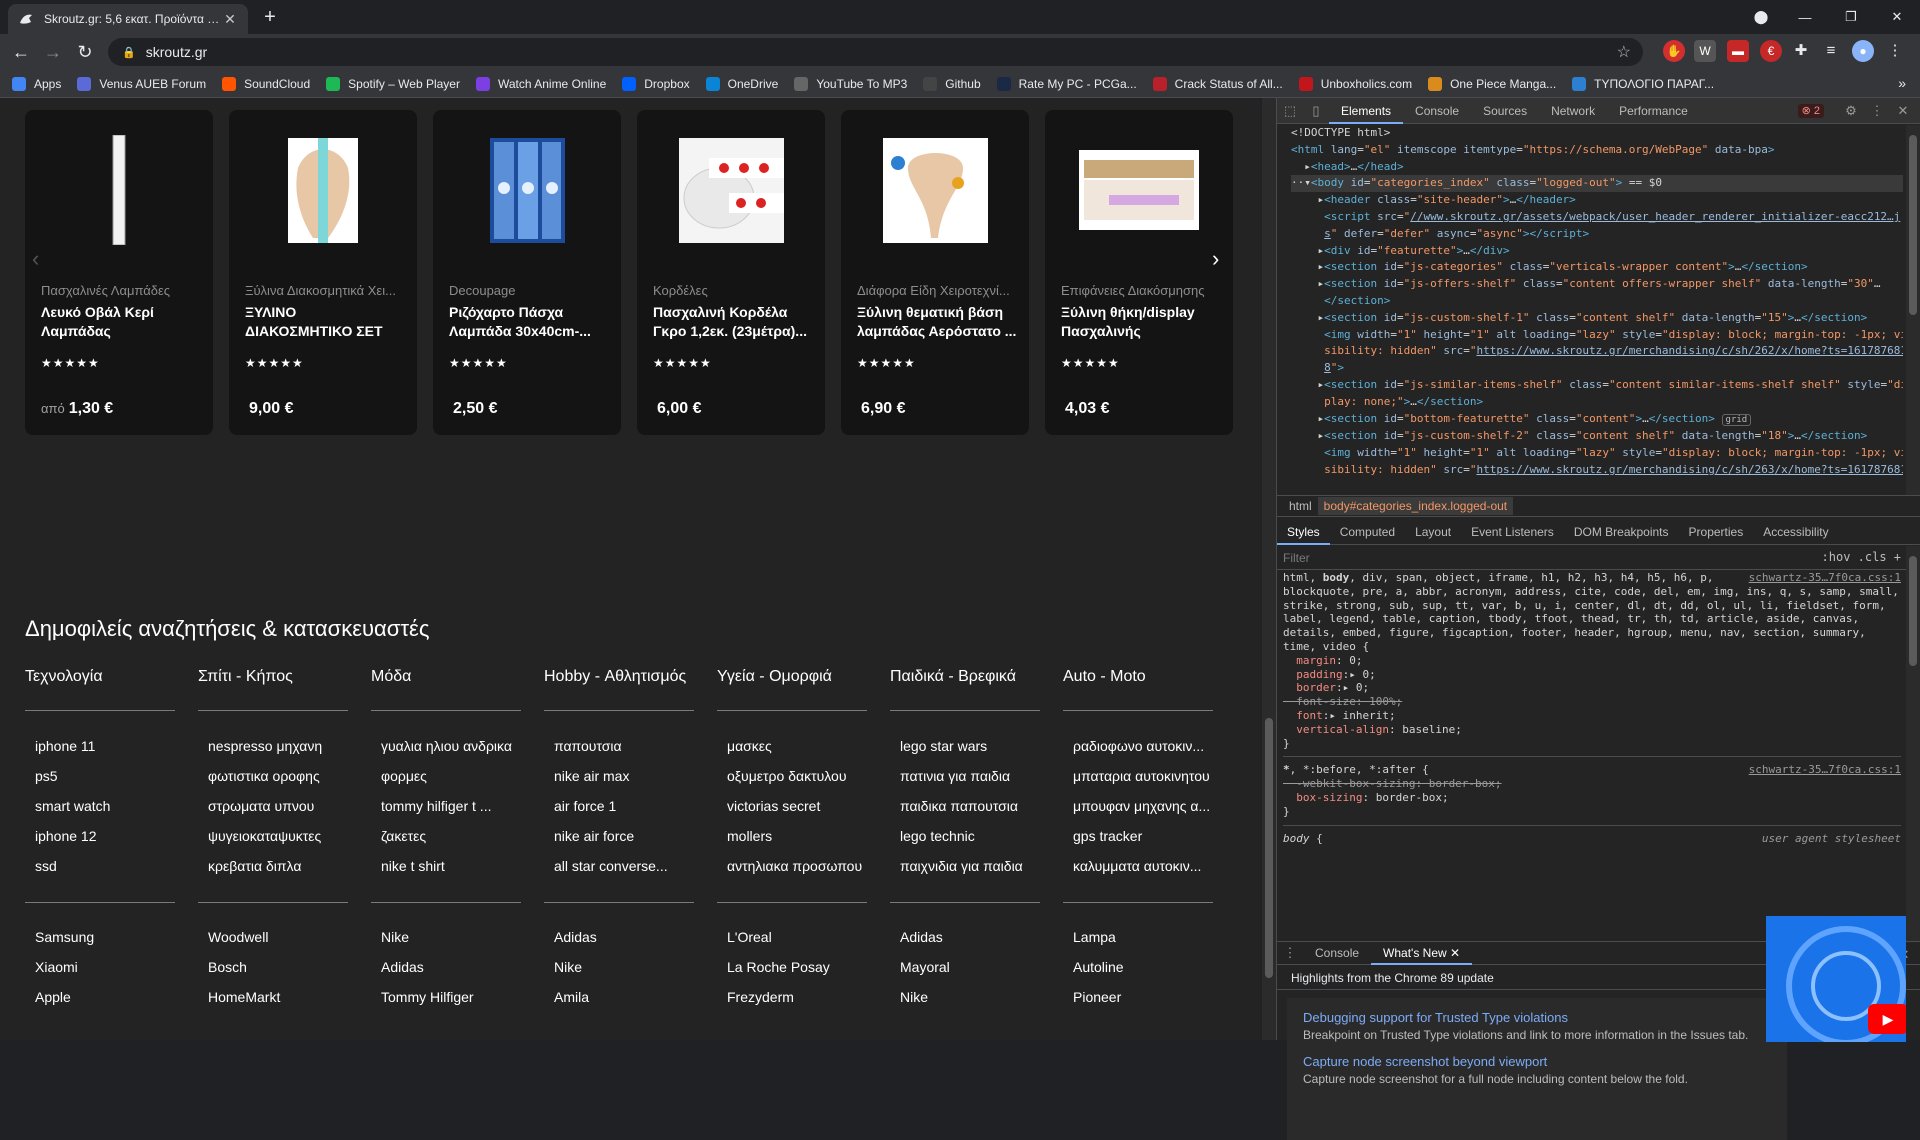 This screenshot has width=1920, height=1140. Describe the element at coordinates (446, 944) in the screenshot. I see `brand-link: Nike` at that location.